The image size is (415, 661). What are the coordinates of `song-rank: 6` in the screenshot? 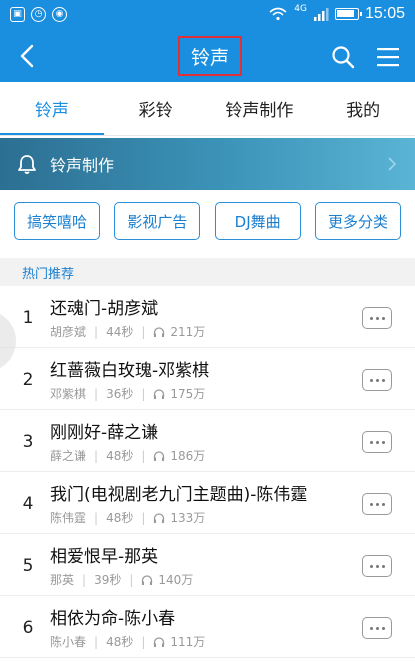 It's located at (28, 628).